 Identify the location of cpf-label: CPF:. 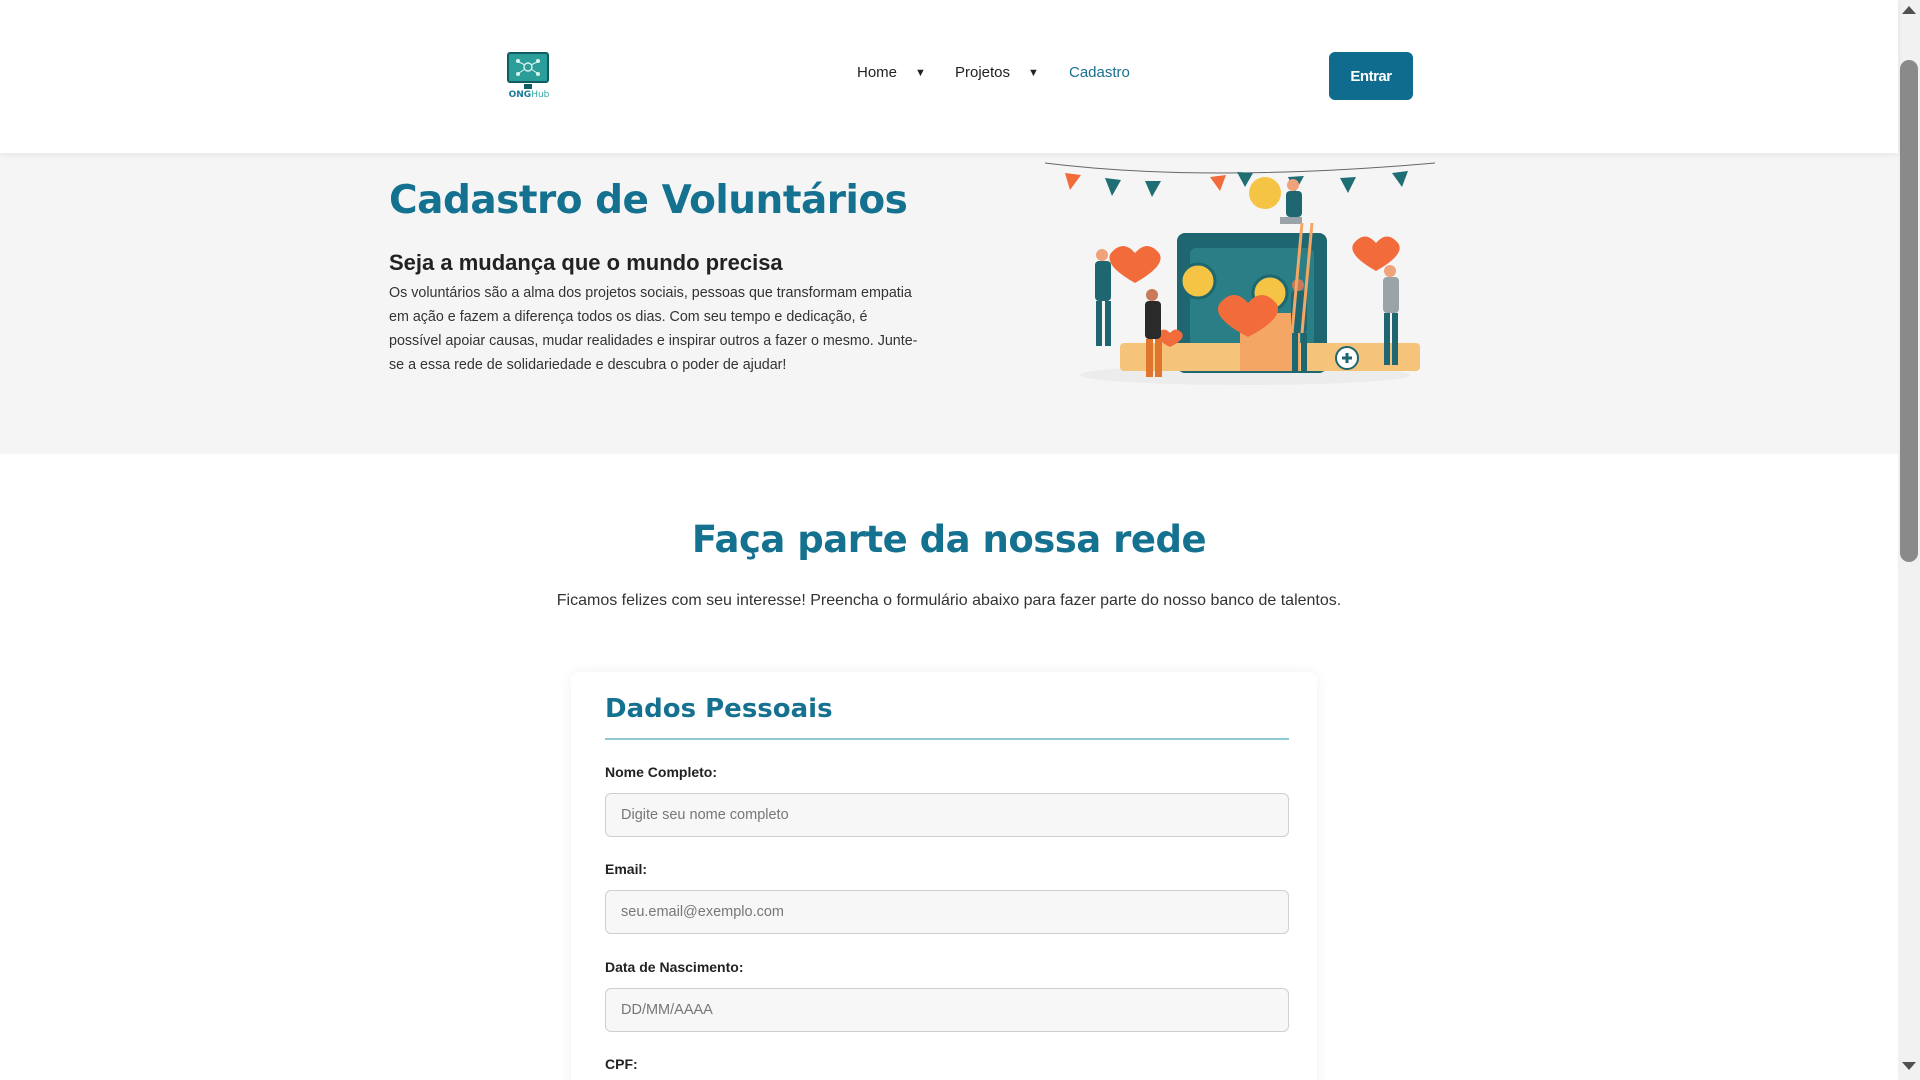
(621, 1064).